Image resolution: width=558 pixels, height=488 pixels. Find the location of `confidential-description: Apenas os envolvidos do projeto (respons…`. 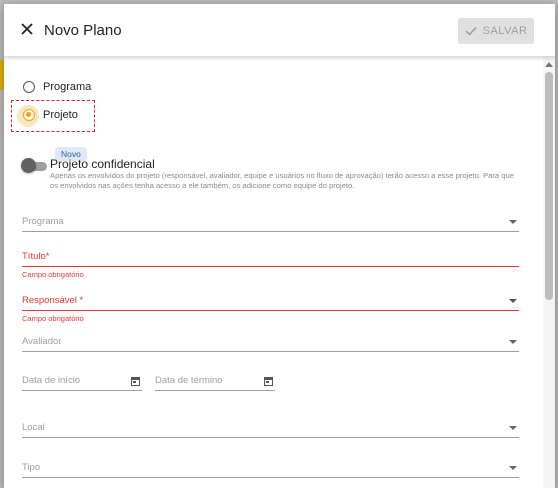

confidential-description: Apenas os envolvidos do projeto (respons… is located at coordinates (282, 180).